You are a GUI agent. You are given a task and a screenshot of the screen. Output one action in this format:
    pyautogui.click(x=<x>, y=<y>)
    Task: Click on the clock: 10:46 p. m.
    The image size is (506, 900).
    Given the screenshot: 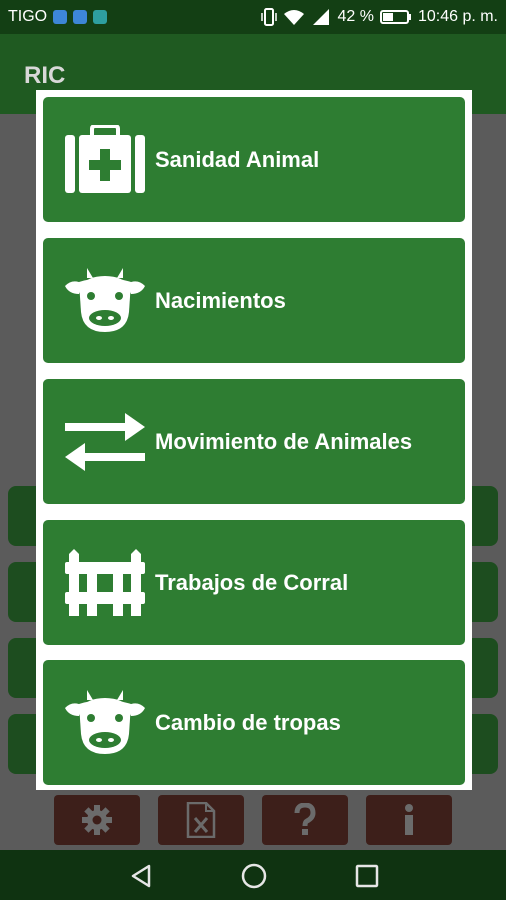 What is the action you would take?
    pyautogui.click(x=457, y=16)
    